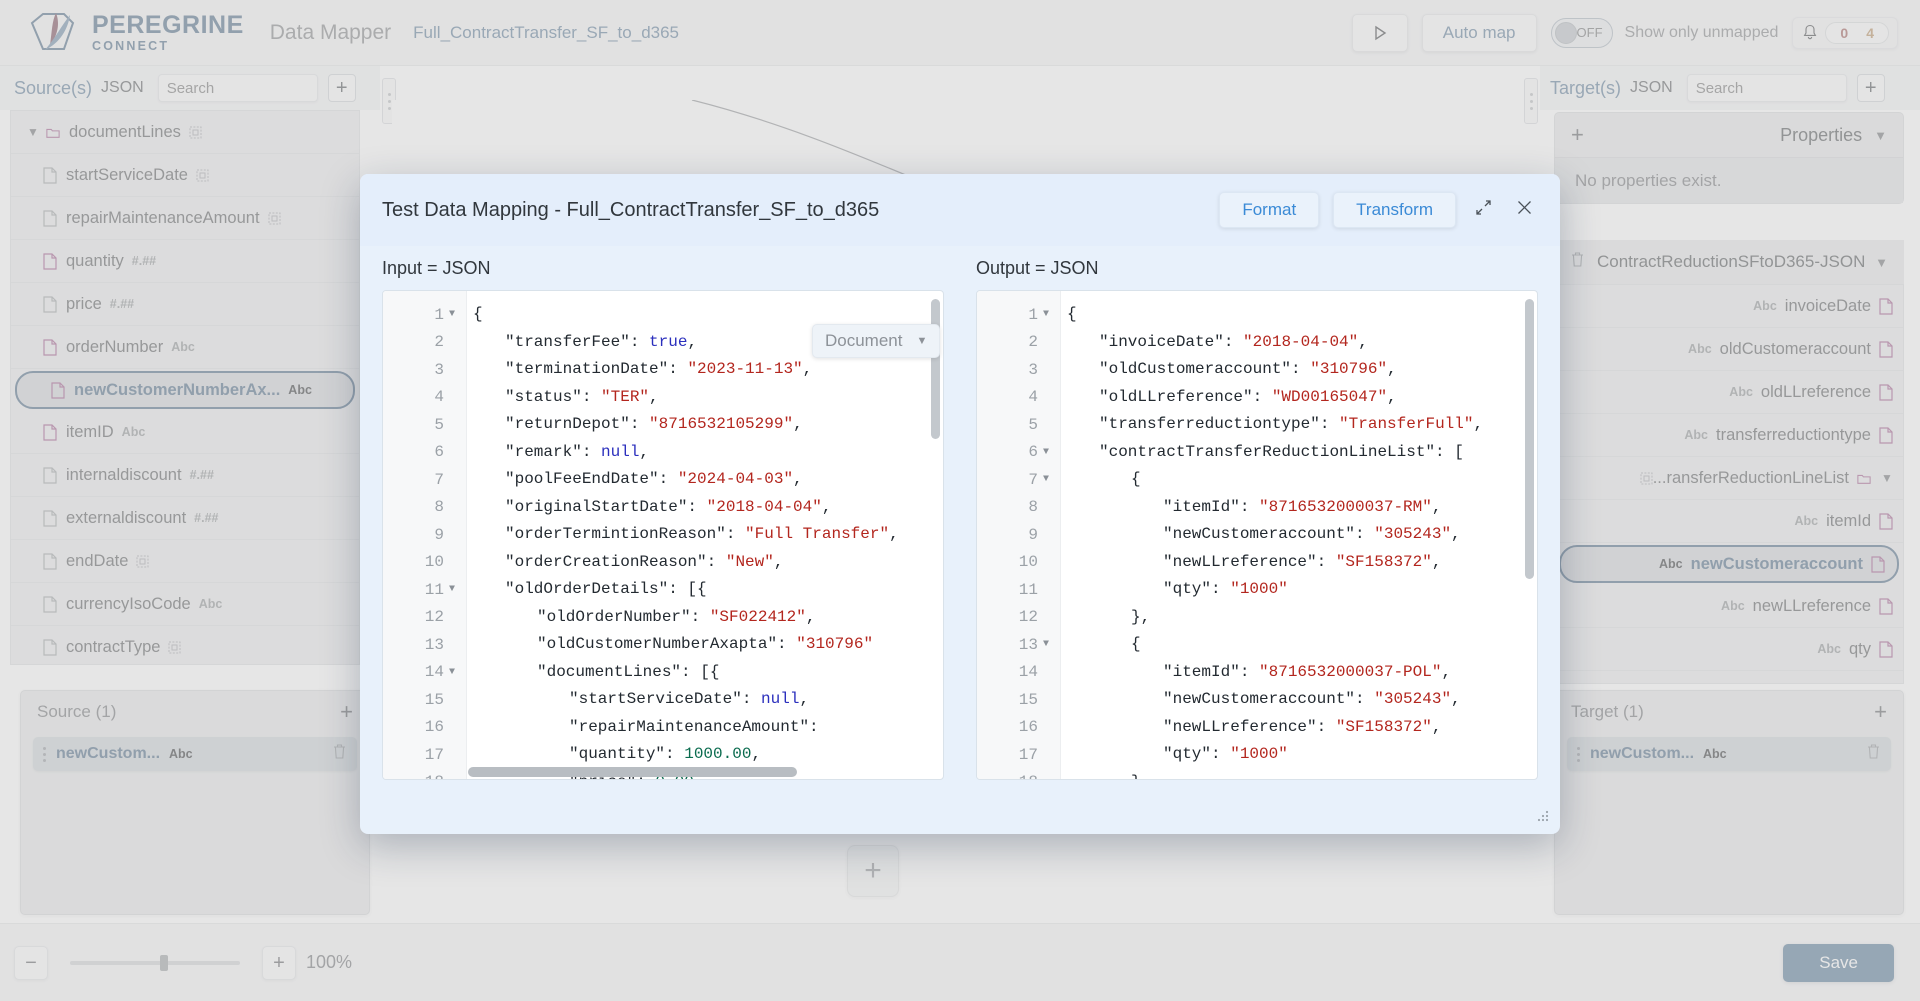 The height and width of the screenshot is (1001, 1920). Describe the element at coordinates (185, 304) in the screenshot. I see `source-tree-row: price #.##` at that location.